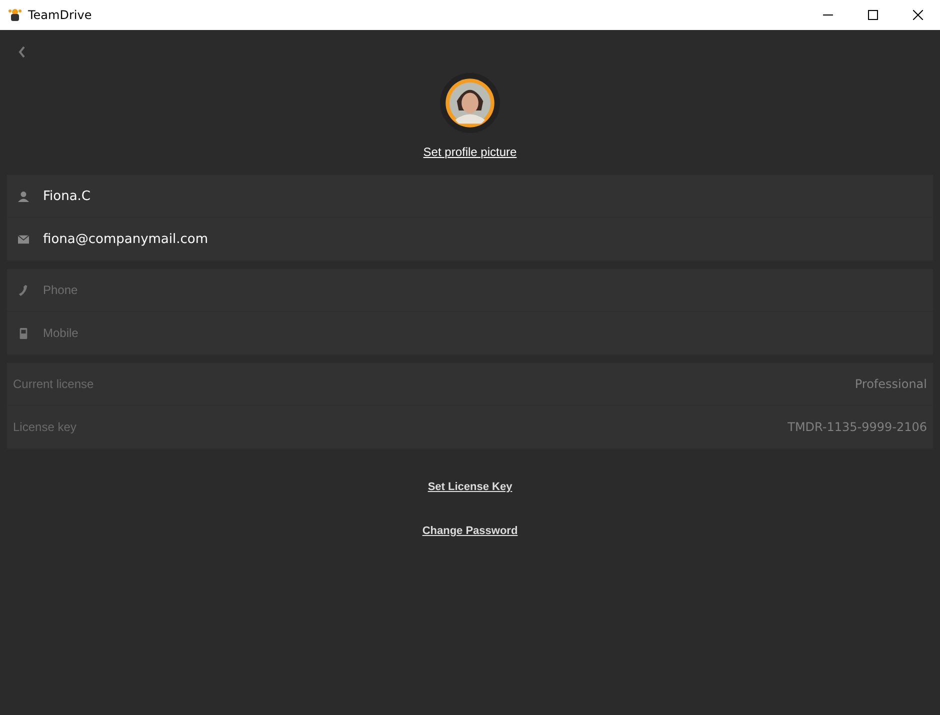 This screenshot has width=940, height=715. What do you see at coordinates (470, 196) in the screenshot?
I see `input-field: Fiona.C` at bounding box center [470, 196].